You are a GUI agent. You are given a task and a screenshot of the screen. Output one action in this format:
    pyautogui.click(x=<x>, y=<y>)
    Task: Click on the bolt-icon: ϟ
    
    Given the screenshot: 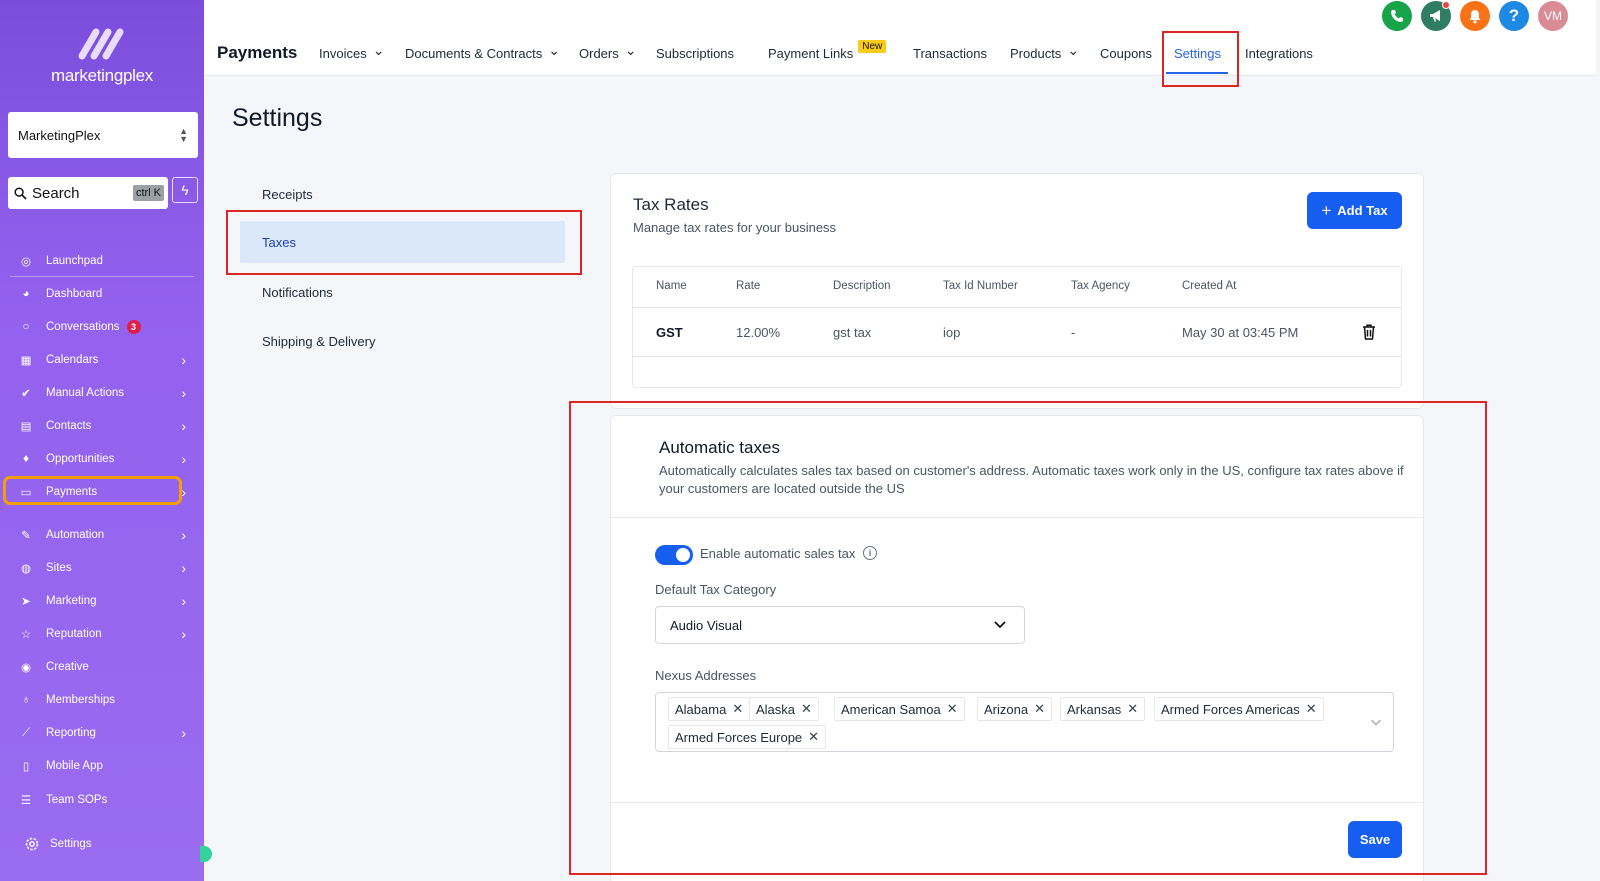 What is the action you would take?
    pyautogui.click(x=185, y=190)
    